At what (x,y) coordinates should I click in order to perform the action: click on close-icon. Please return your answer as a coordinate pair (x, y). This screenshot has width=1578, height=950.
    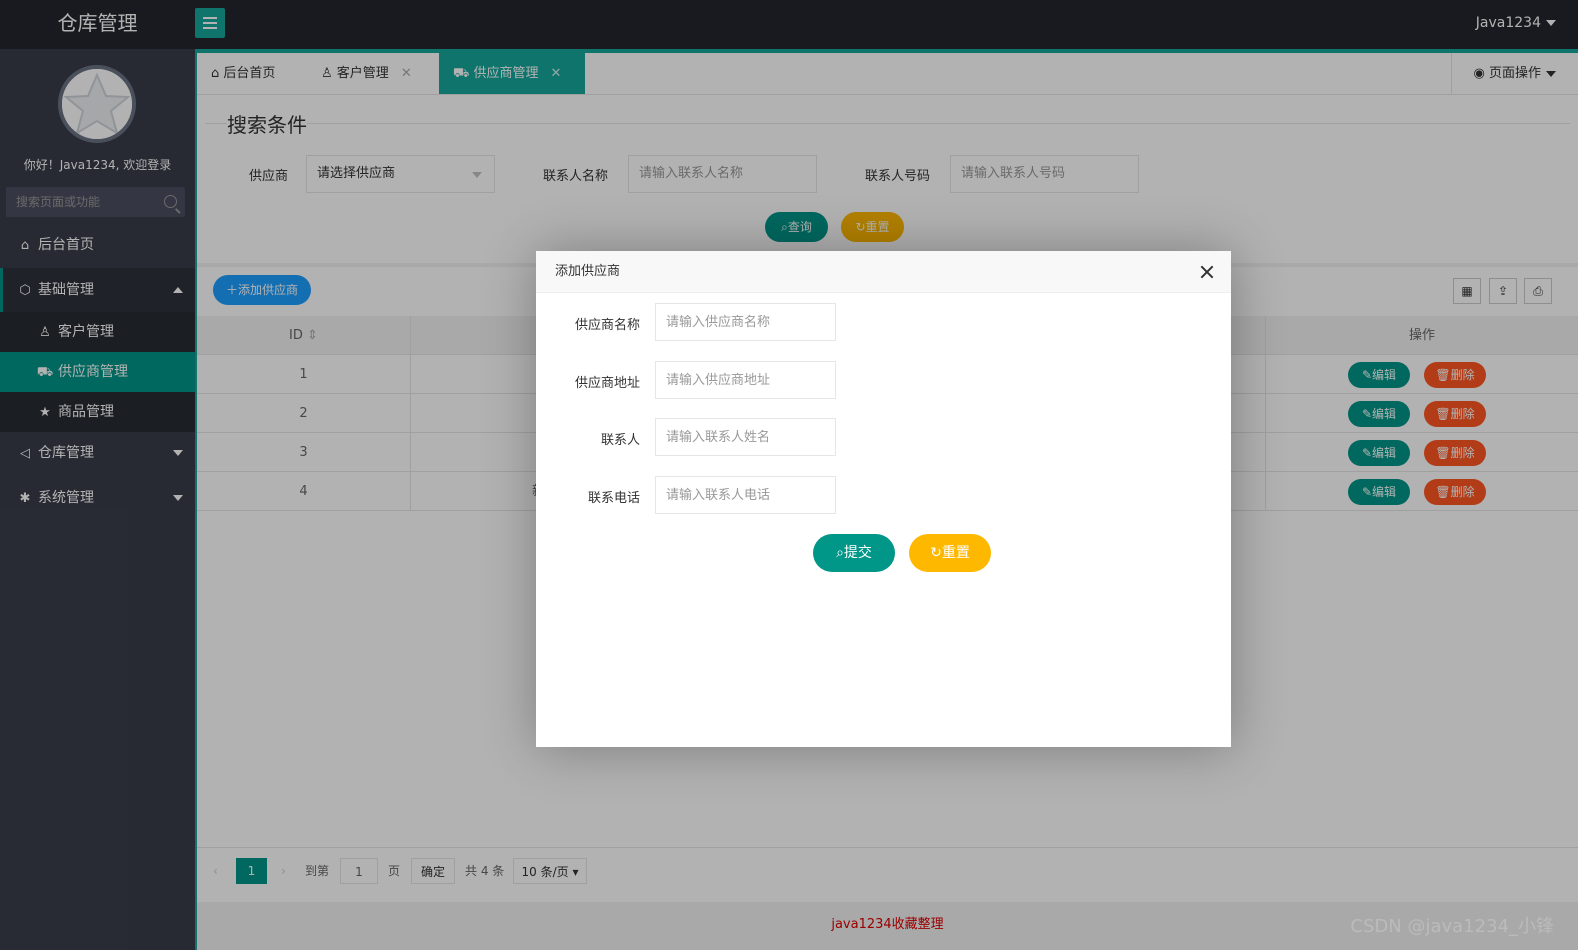
    Looking at the image, I should click on (1207, 272).